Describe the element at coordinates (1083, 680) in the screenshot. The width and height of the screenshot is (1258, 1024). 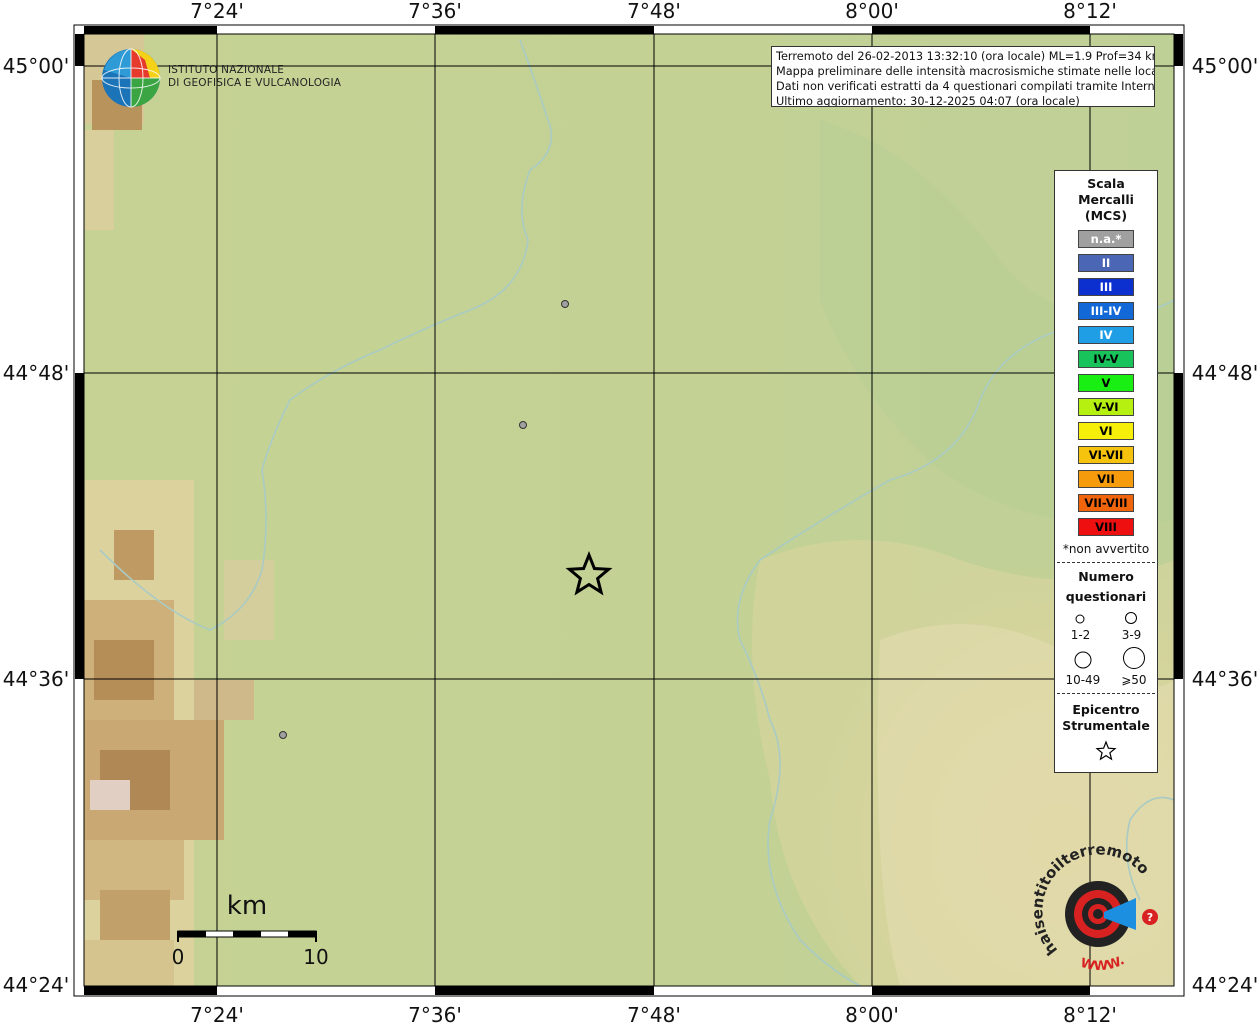
I see `count-size-label: 10-49` at that location.